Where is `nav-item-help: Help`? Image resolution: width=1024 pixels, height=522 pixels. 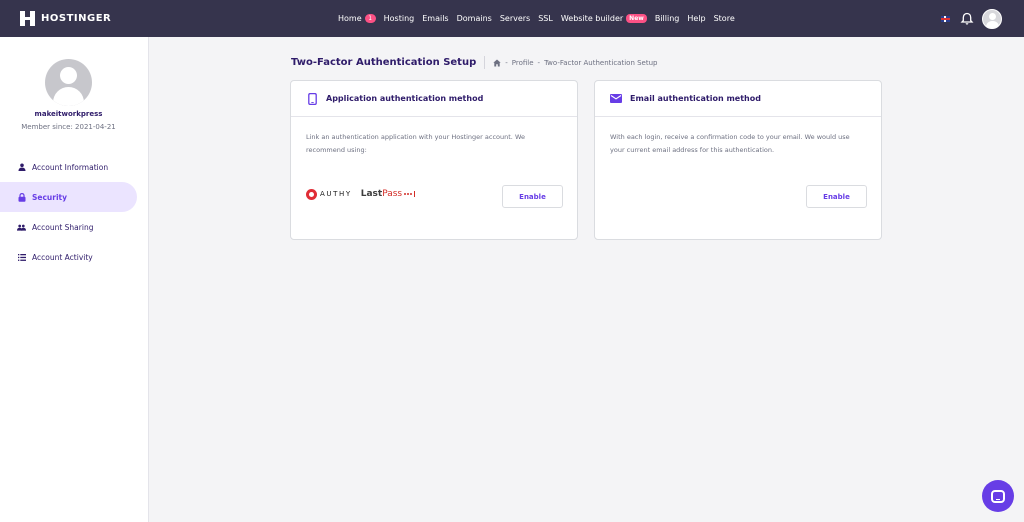 nav-item-help: Help is located at coordinates (696, 18).